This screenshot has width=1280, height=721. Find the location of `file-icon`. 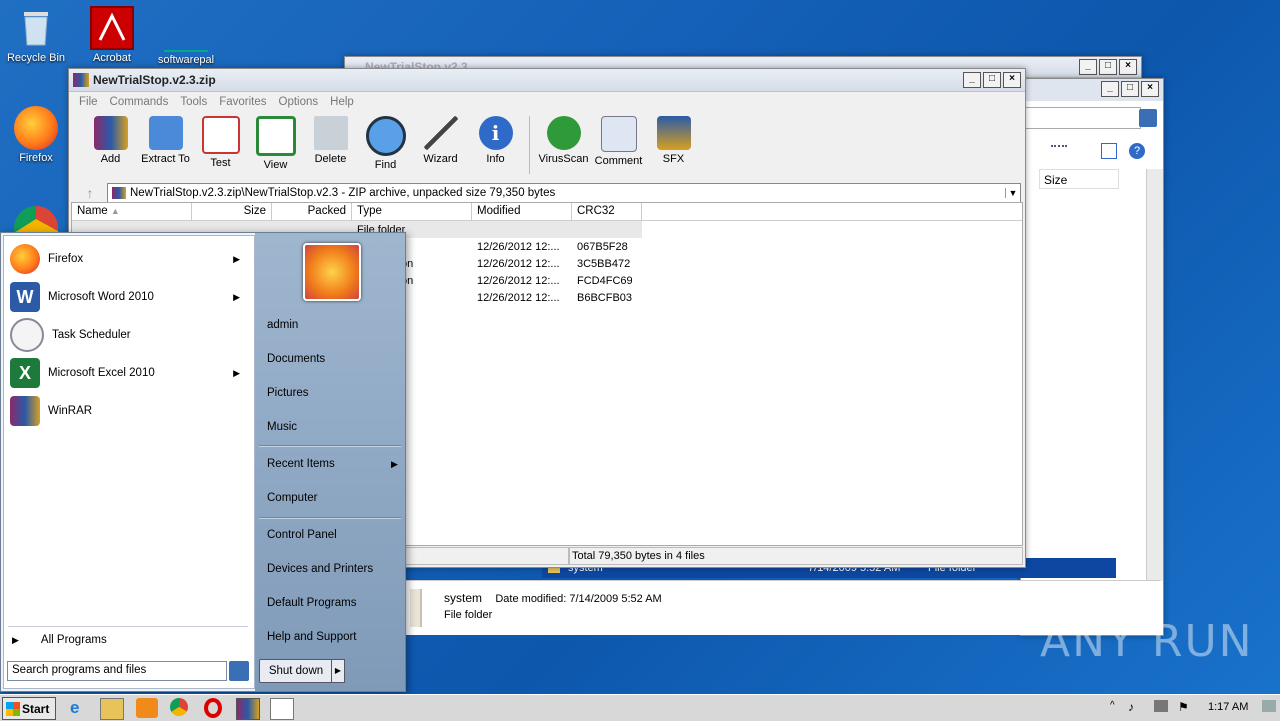

file-icon is located at coordinates (186, 29).